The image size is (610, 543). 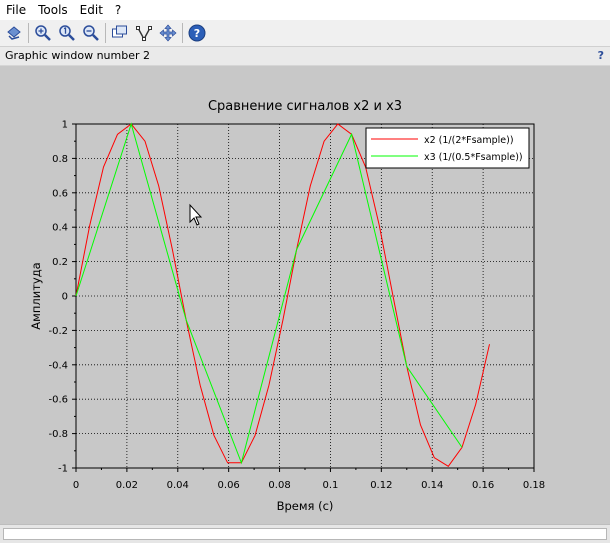 I want to click on y-tick-label: 0, so click(x=65, y=297).